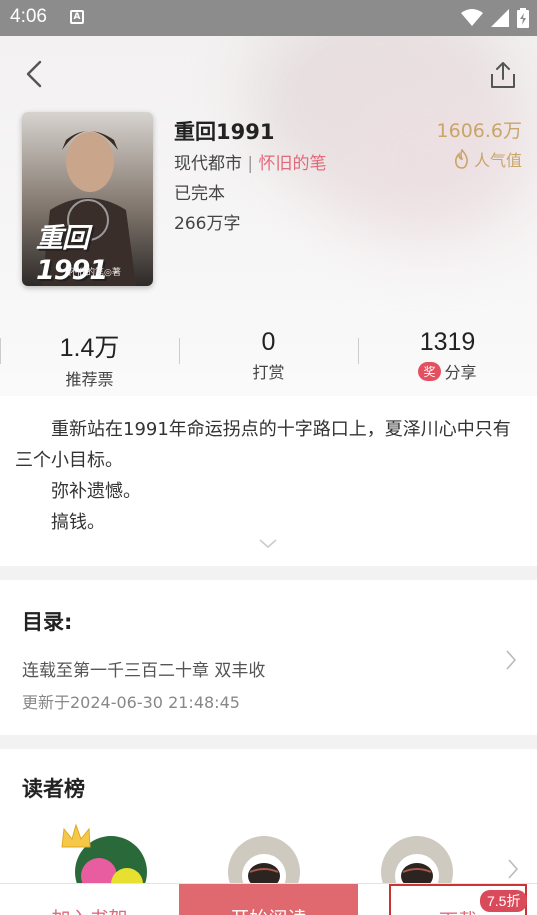 The height and width of the screenshot is (915, 537). I want to click on notification-icon: A, so click(77, 17).